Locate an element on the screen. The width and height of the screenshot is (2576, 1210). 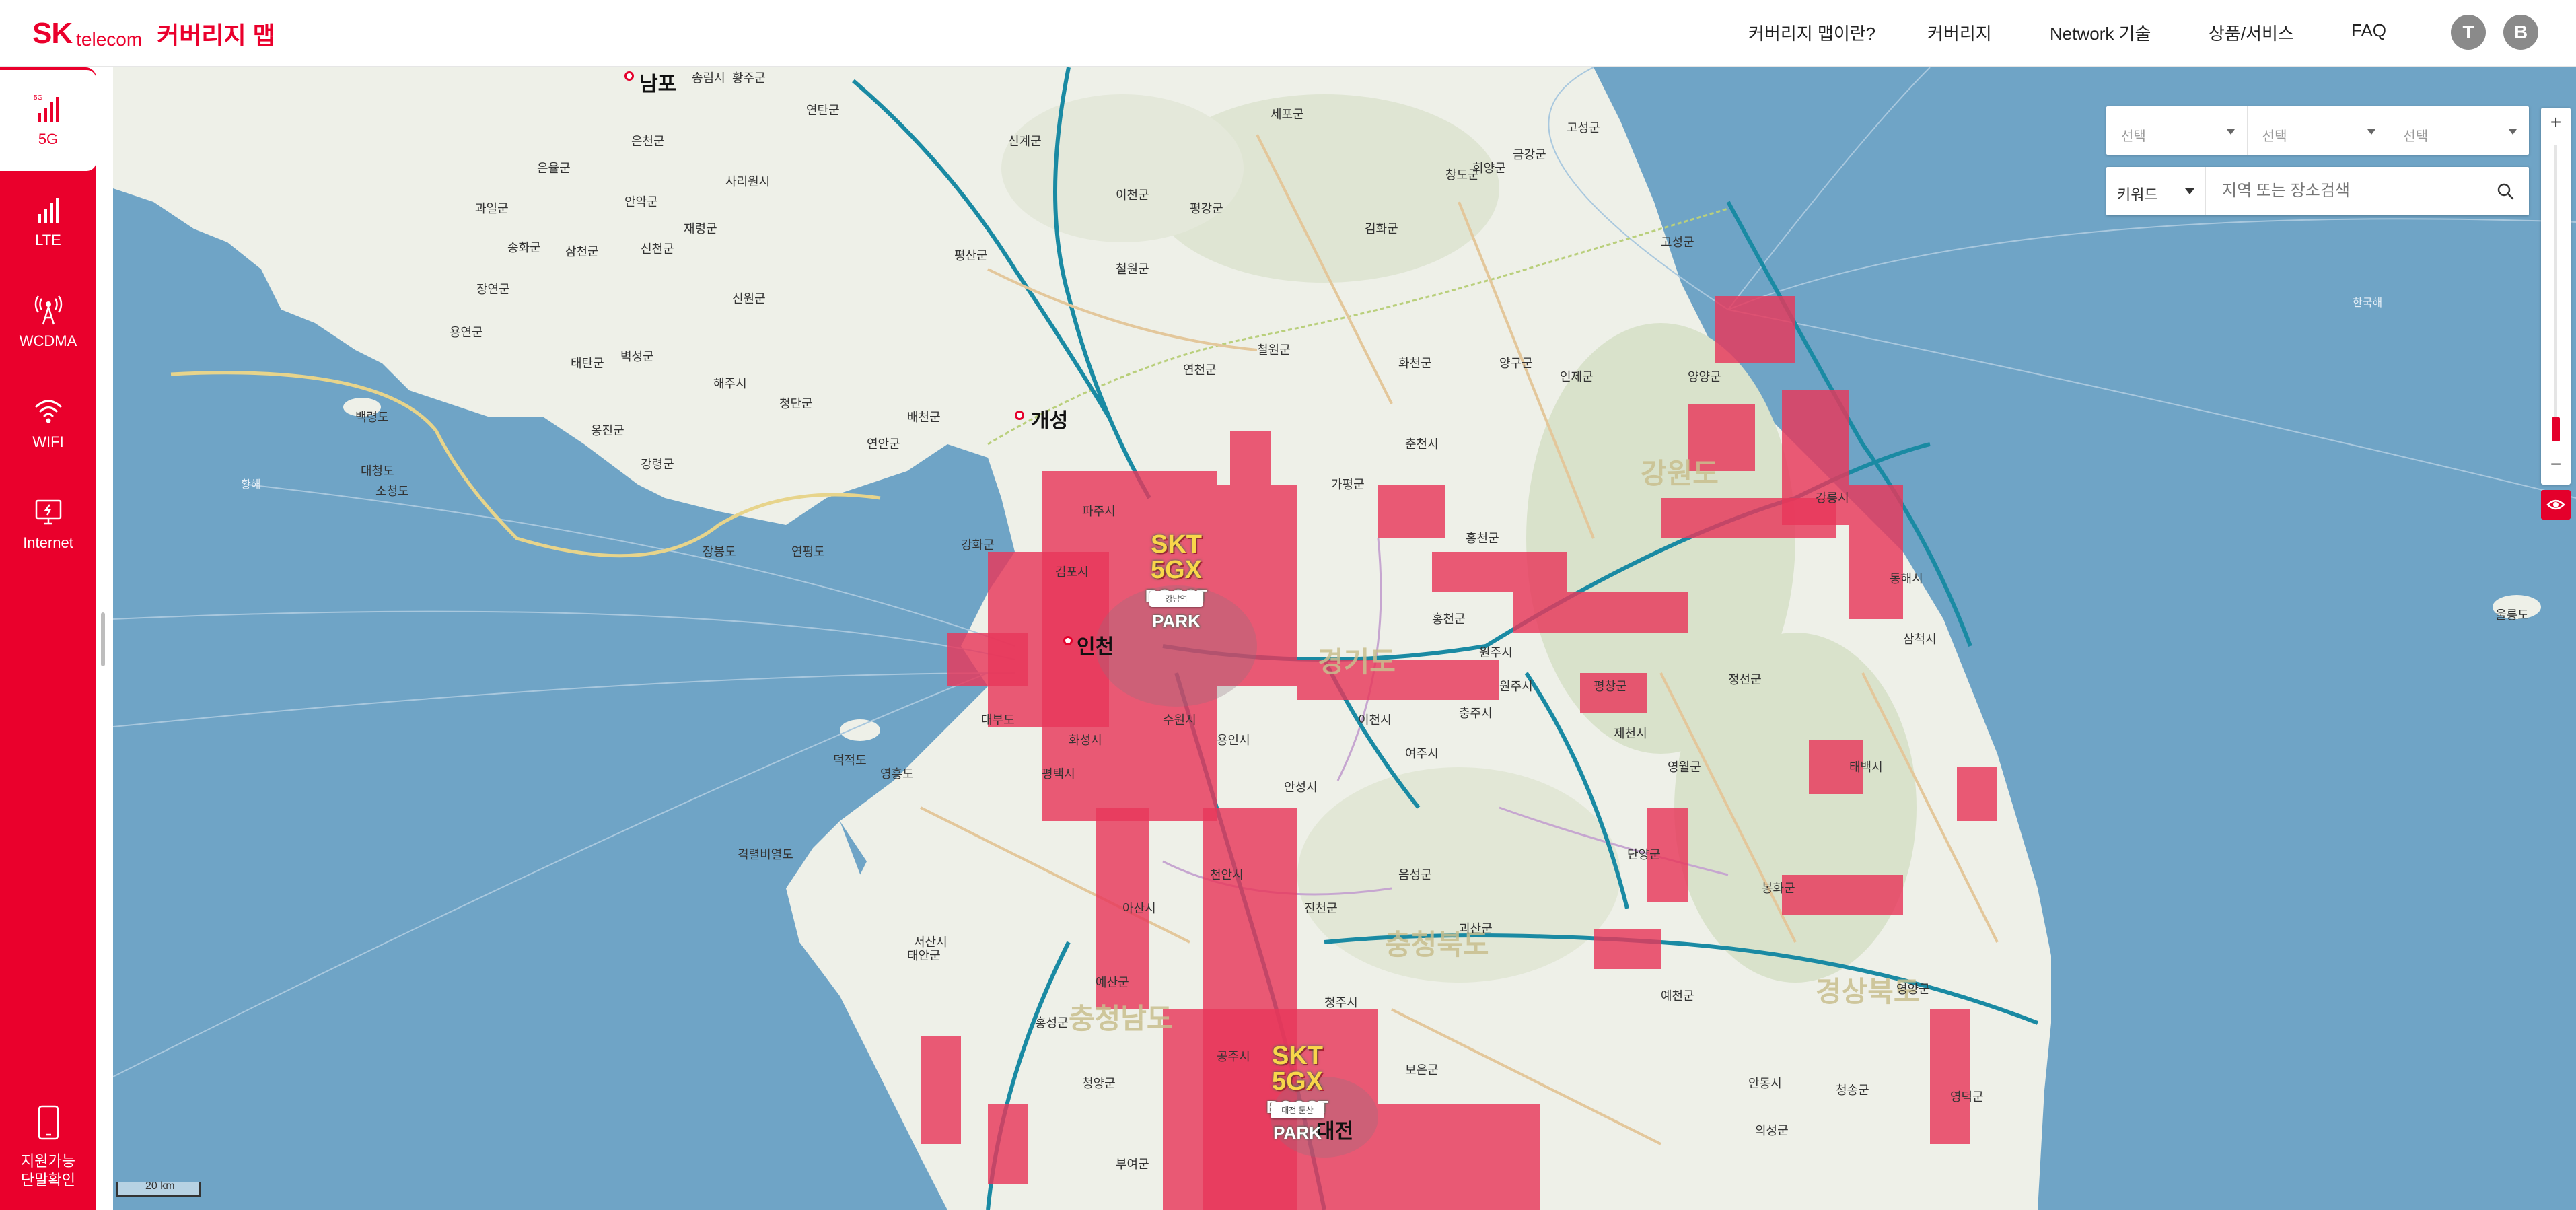
sidebar-resize-handle is located at coordinates (103, 639).